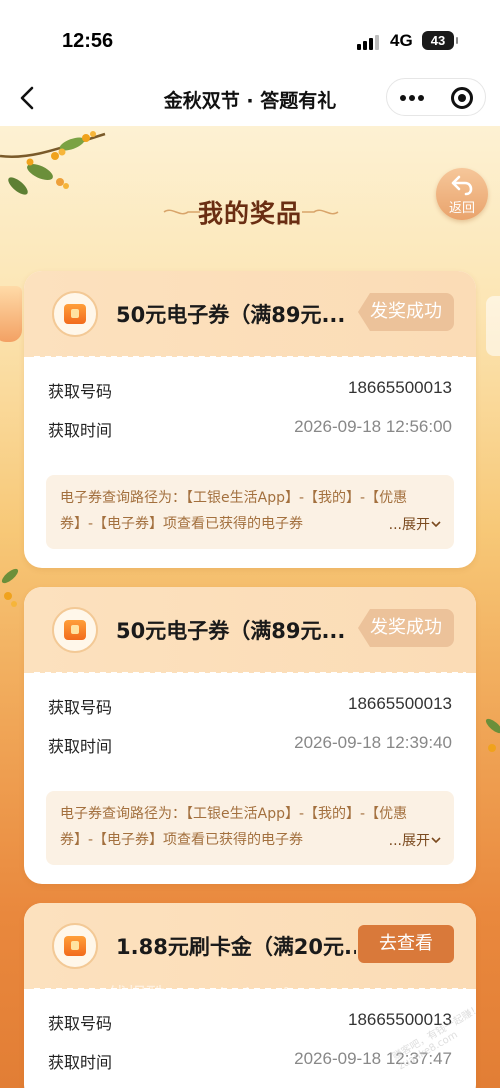 This screenshot has height=1088, width=500. I want to click on return-button: 返回, so click(462, 194).